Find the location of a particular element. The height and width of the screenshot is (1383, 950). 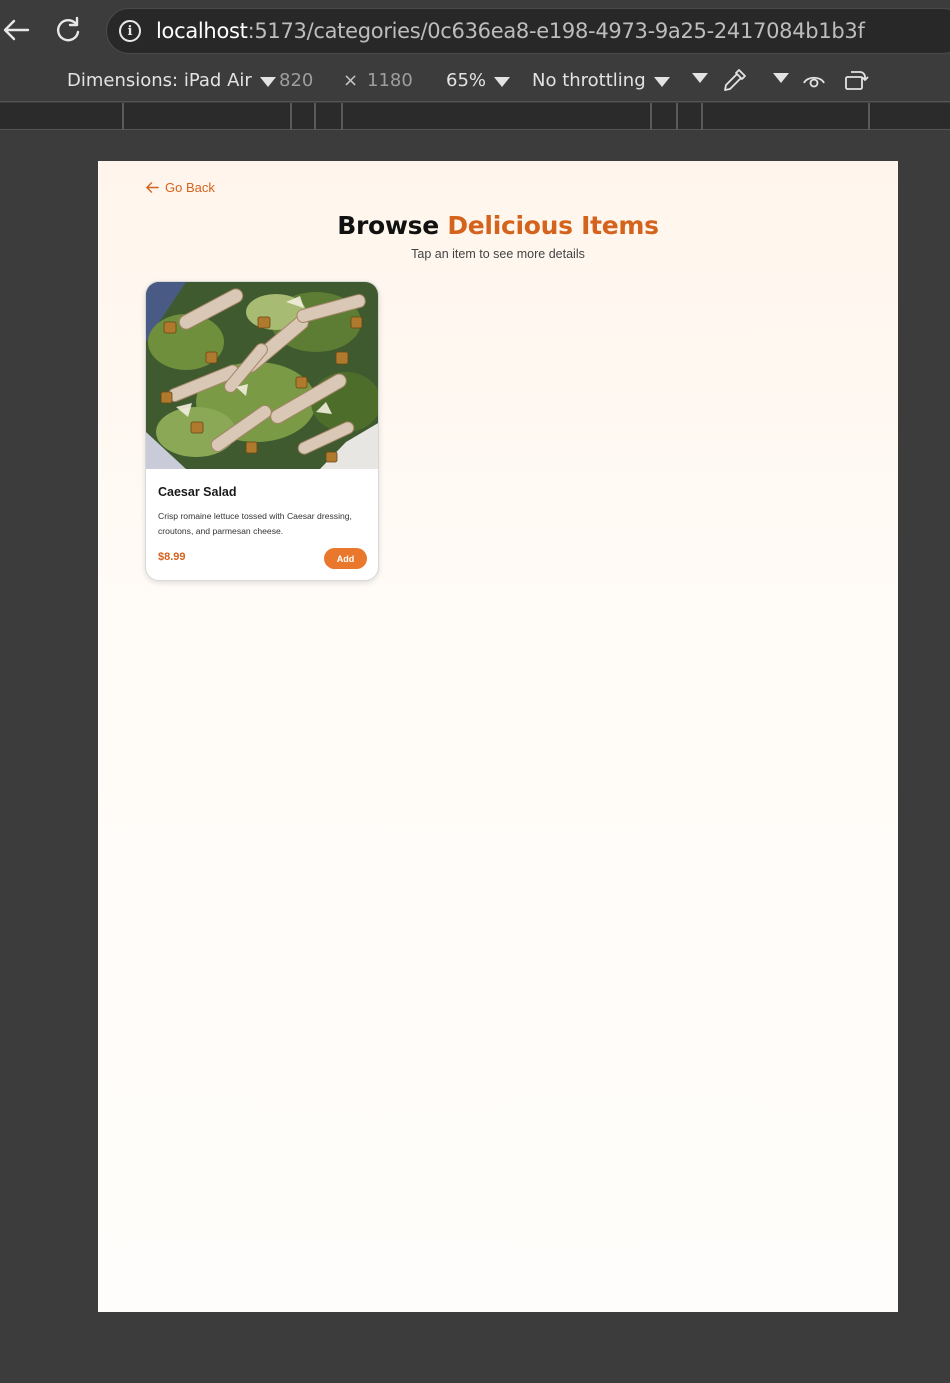

rotate-icon is located at coordinates (857, 81).